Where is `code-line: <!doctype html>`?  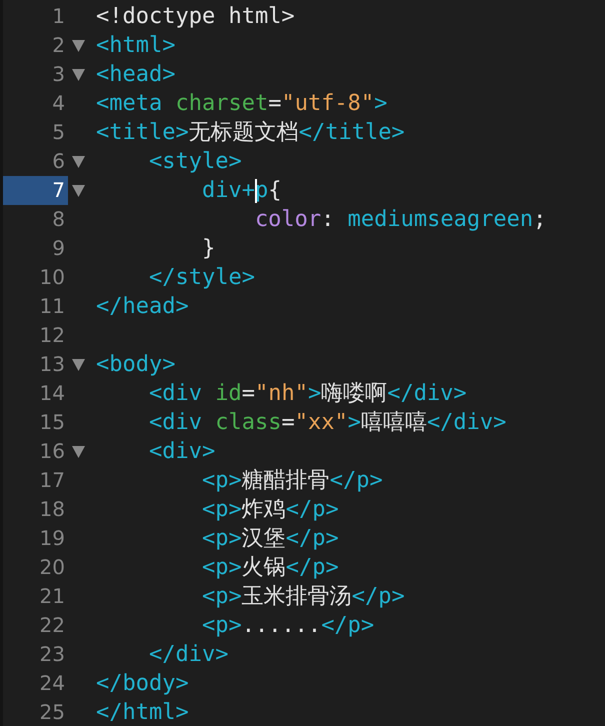
code-line: <!doctype html> is located at coordinates (195, 17).